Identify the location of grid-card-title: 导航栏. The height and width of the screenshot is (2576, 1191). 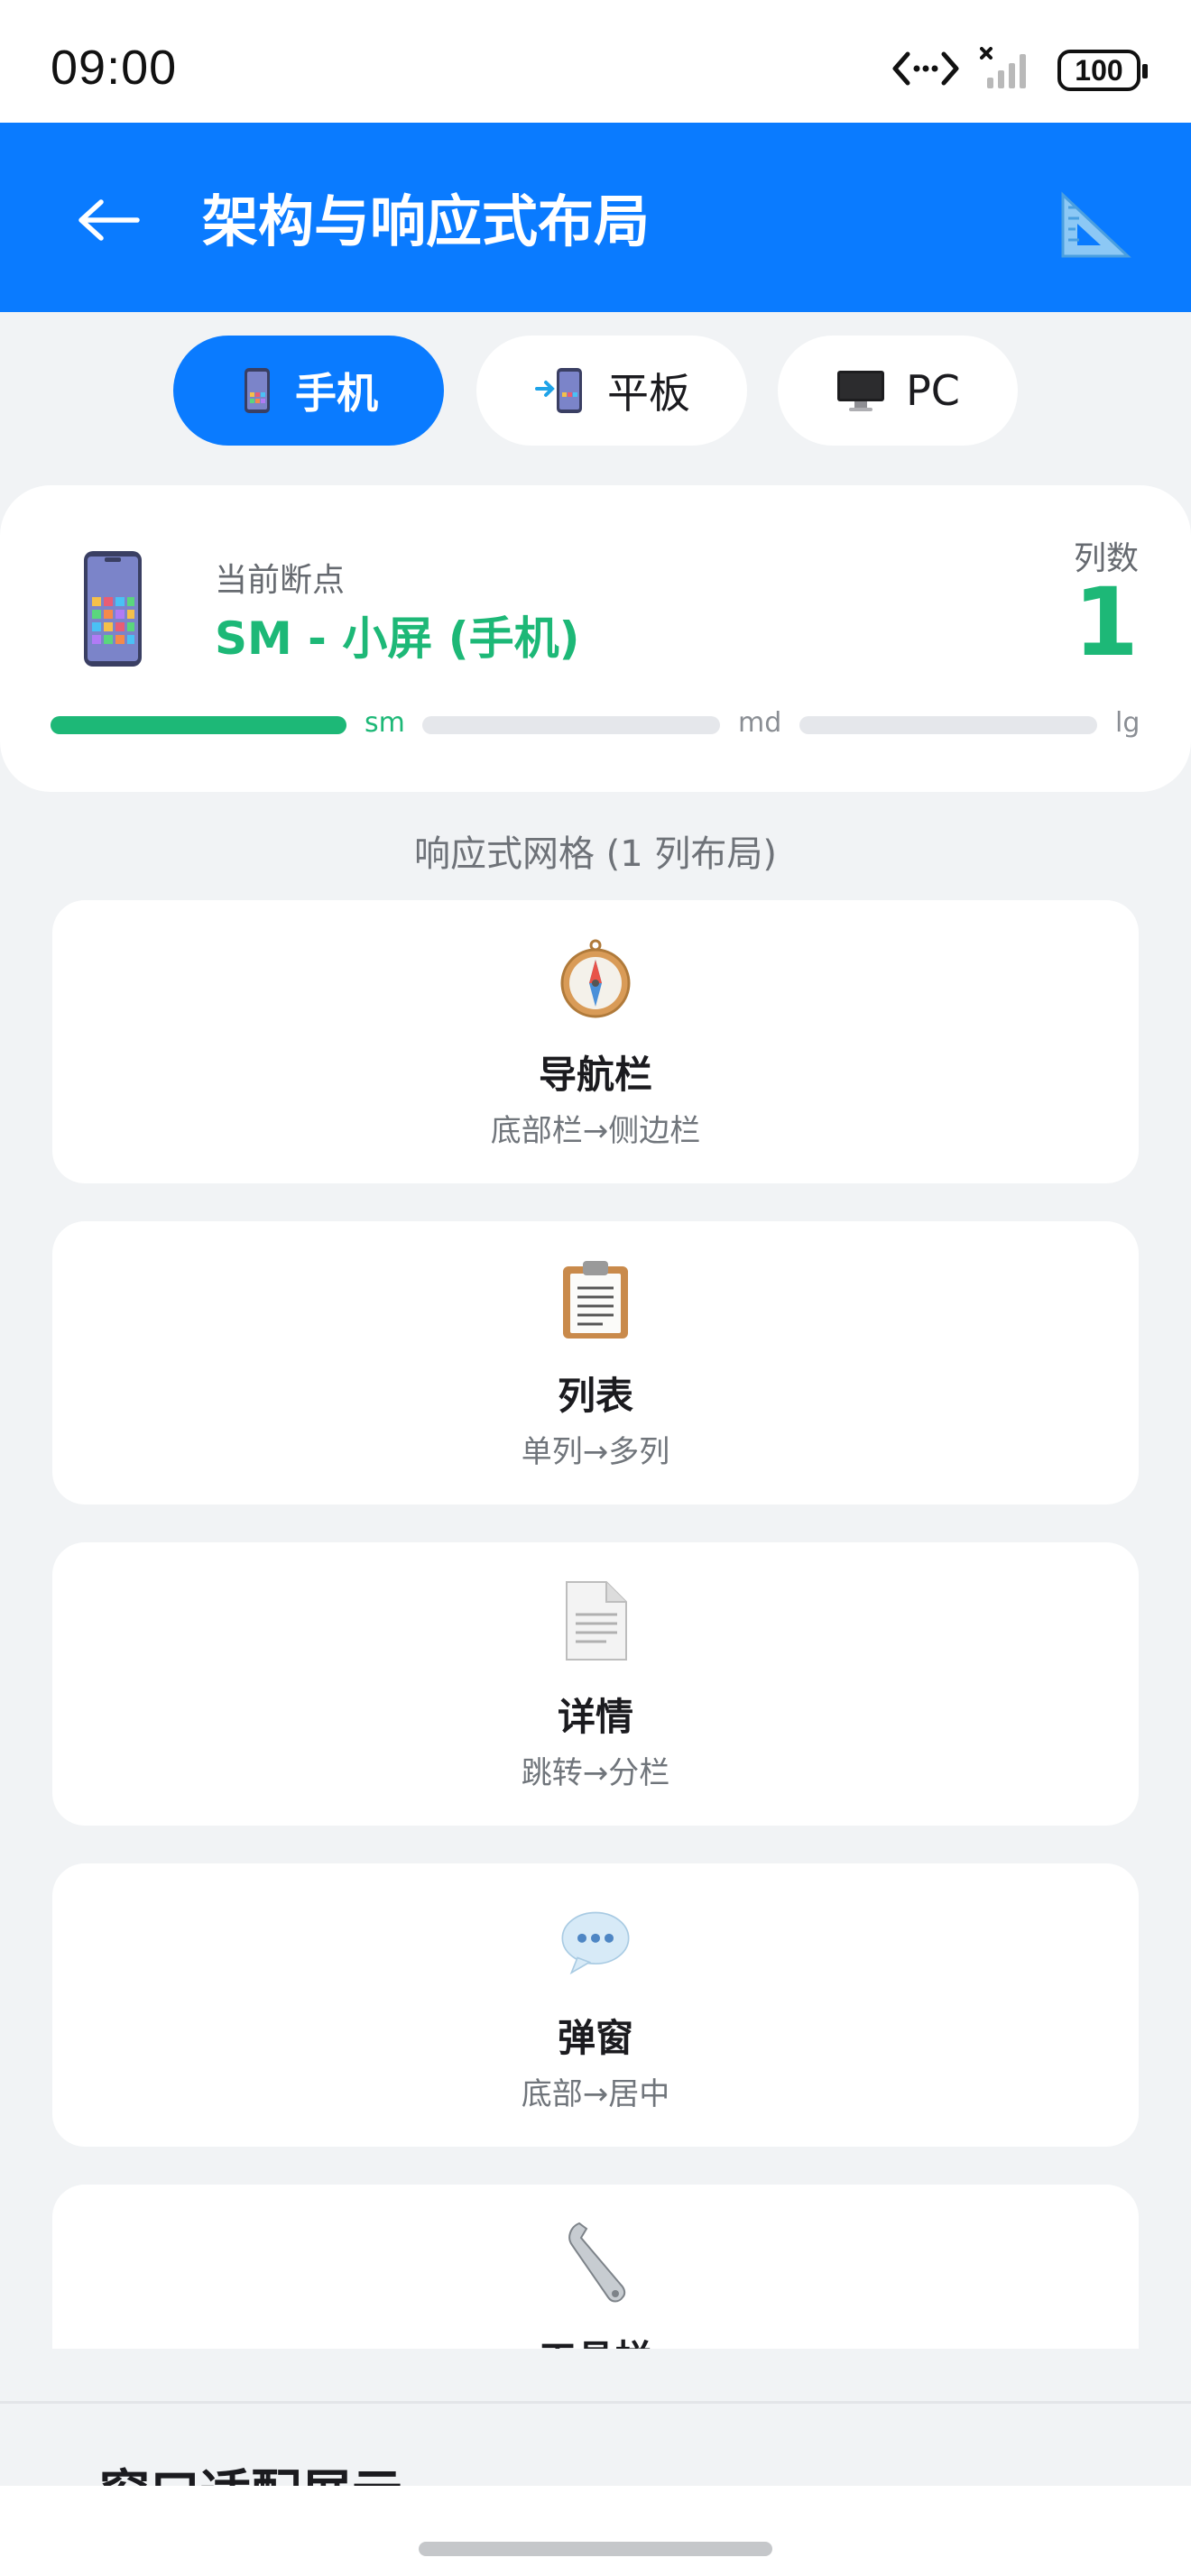
(595, 1075).